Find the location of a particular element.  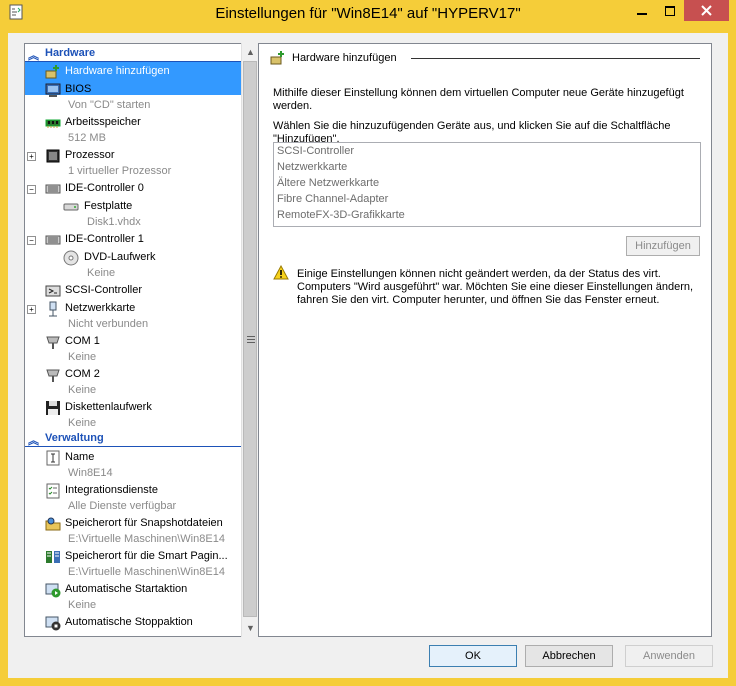

maximize-icon is located at coordinates (669, 10).